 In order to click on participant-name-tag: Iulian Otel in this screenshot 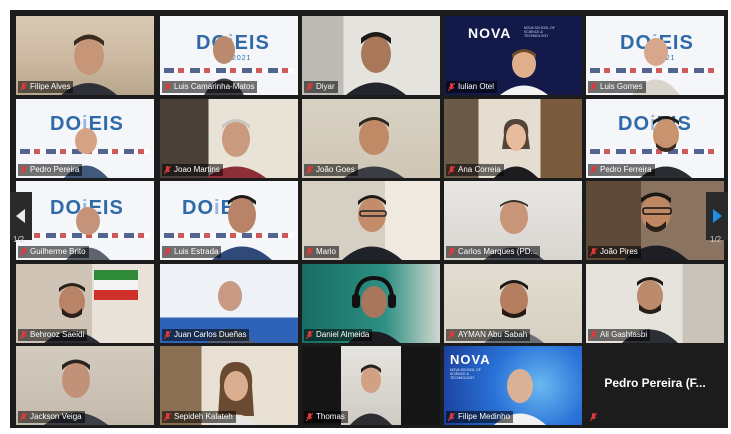, I will do `click(472, 87)`.